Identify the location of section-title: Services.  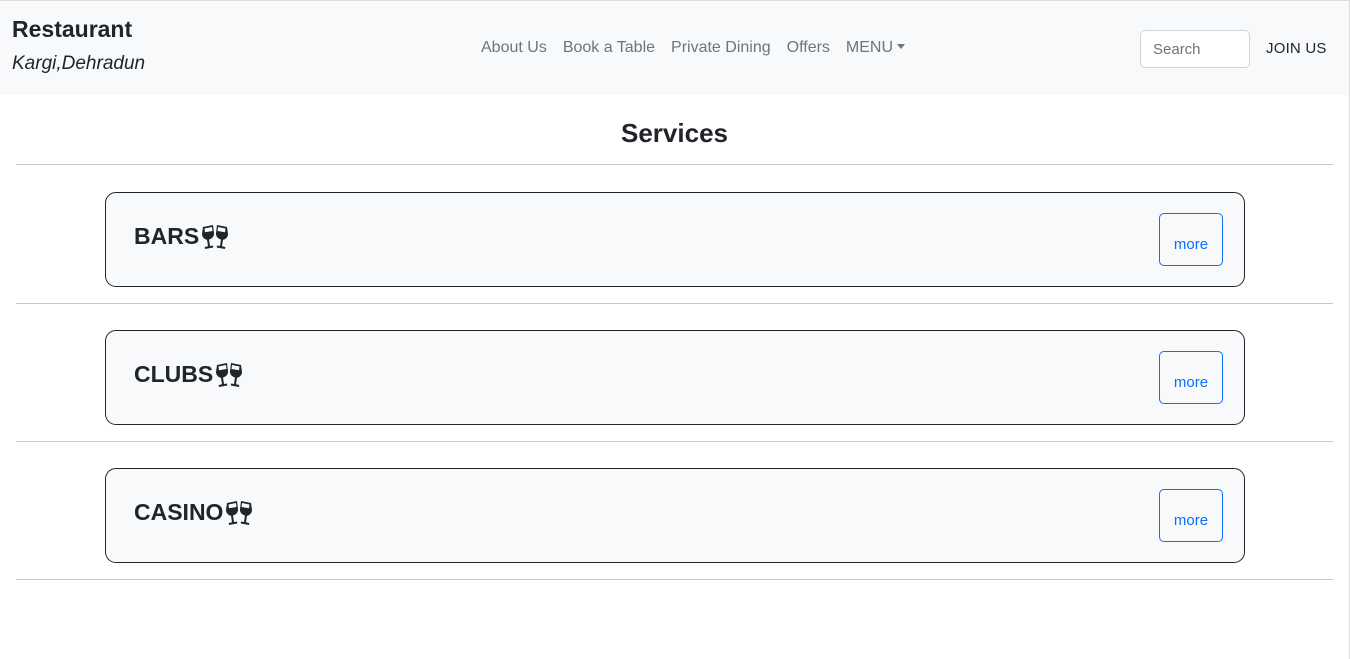
(674, 133).